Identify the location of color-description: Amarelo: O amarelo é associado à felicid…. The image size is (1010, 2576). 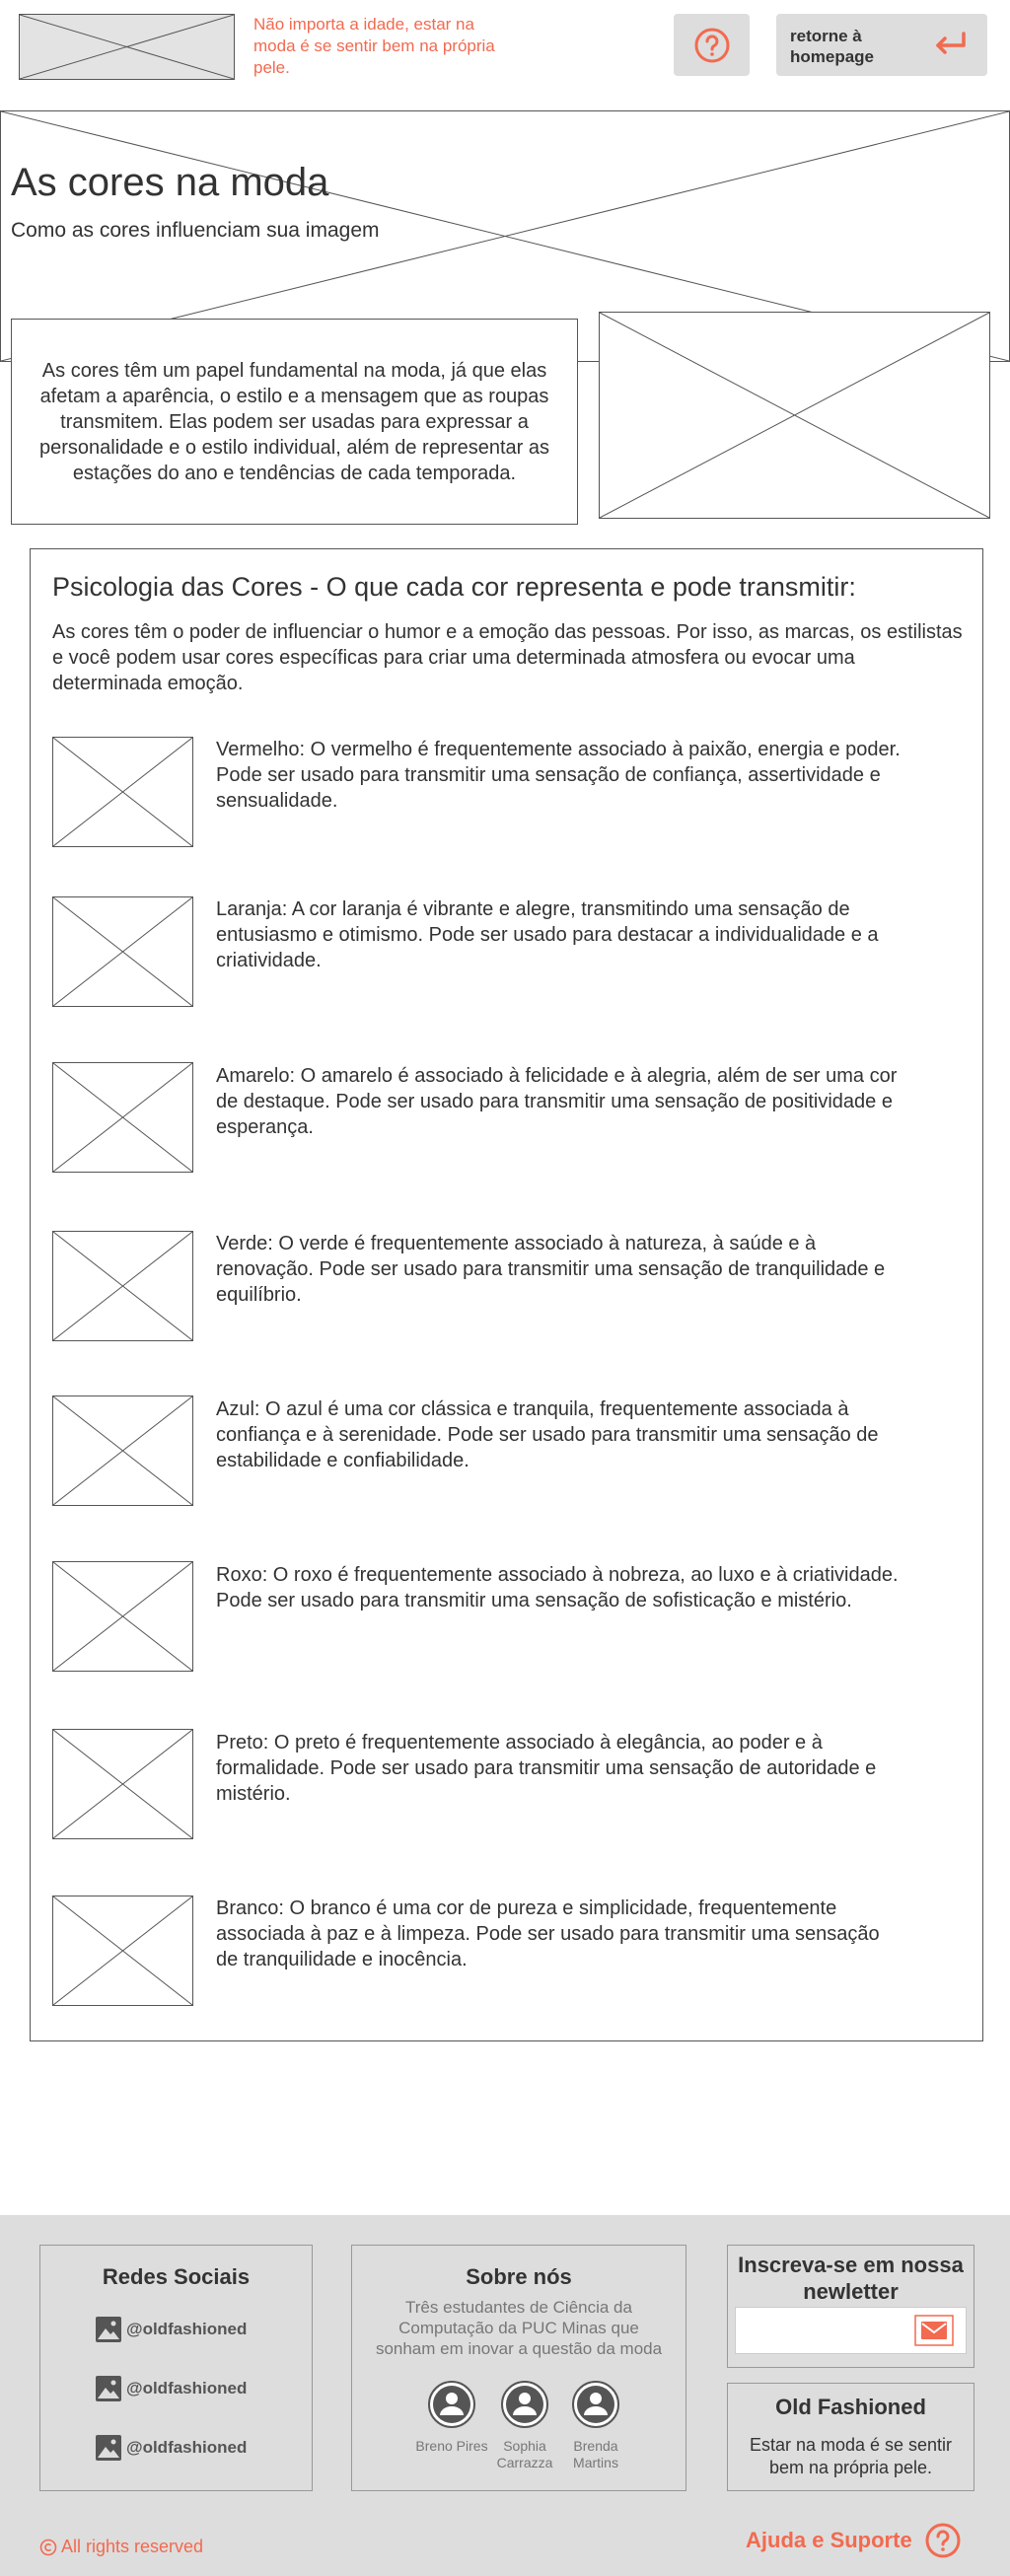
(557, 1102).